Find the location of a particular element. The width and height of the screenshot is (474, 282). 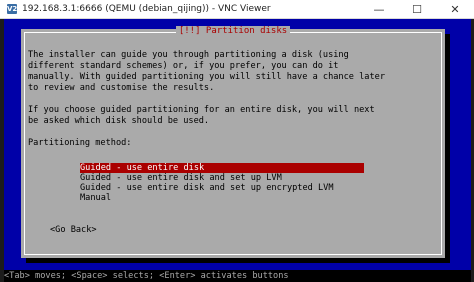

minimize-button: — is located at coordinates (379, 9).